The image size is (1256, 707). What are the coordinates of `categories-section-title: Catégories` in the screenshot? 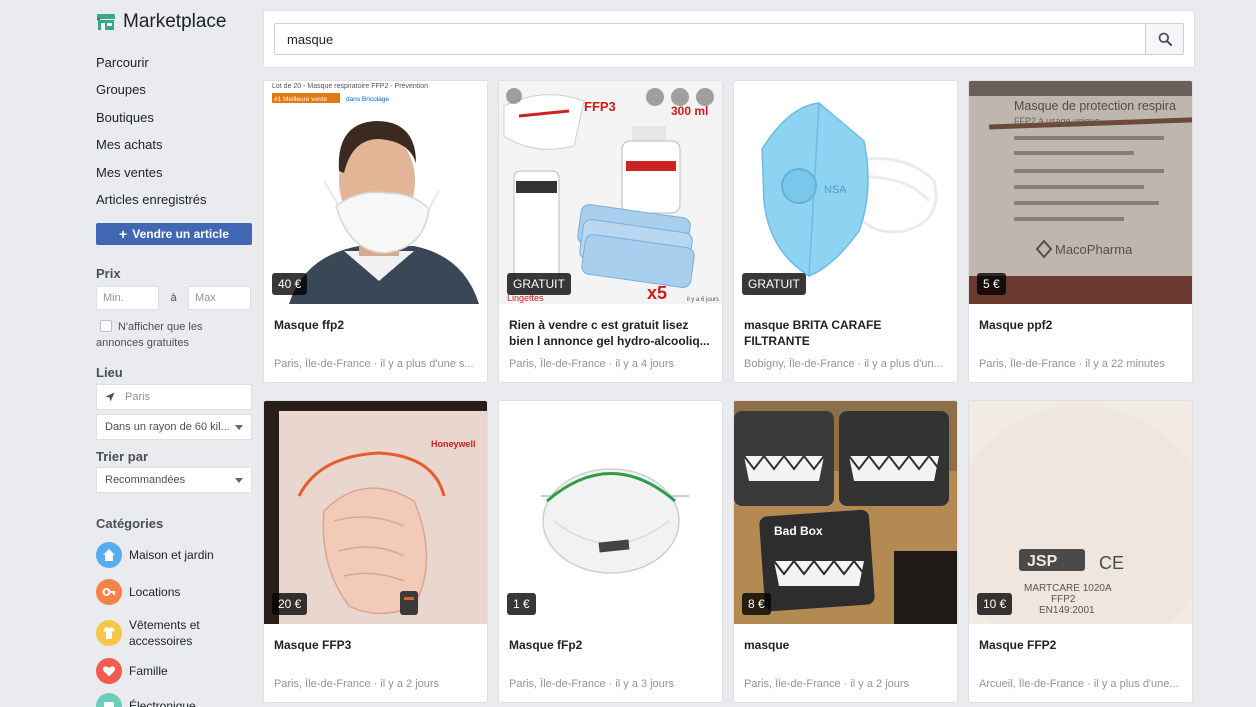 It's located at (130, 523).